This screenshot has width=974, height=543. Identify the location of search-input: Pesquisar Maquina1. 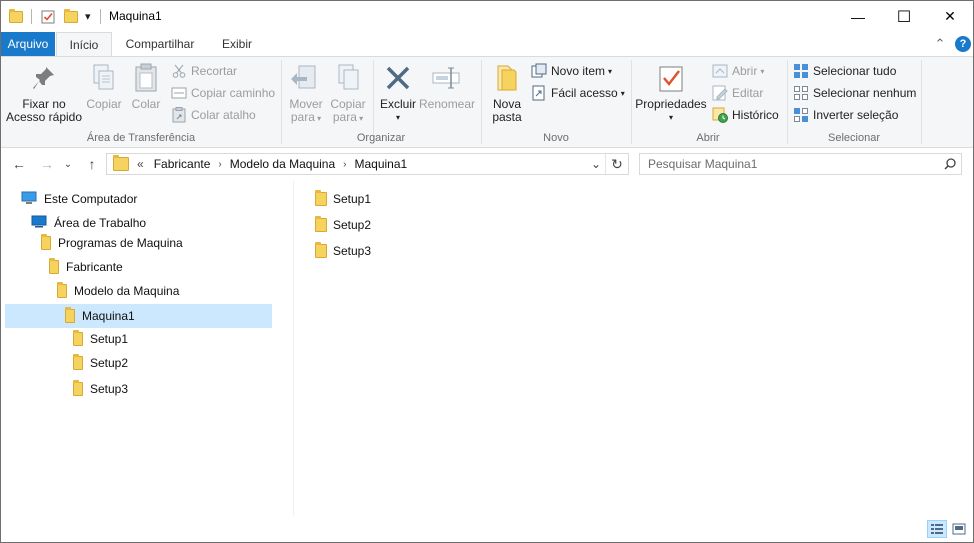
(793, 164).